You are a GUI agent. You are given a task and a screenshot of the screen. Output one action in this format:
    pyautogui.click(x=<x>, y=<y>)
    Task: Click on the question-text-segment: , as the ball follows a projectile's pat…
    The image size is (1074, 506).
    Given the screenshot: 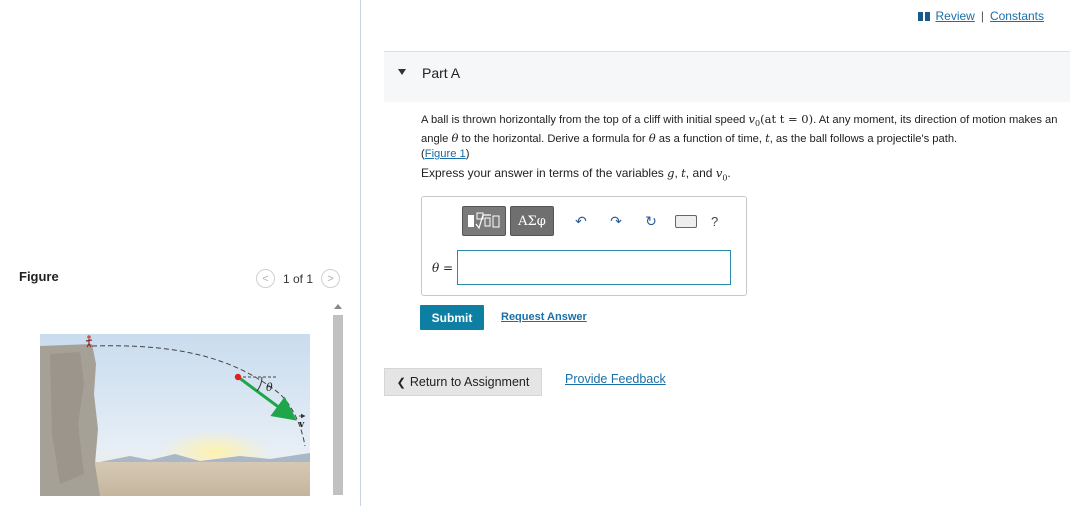 What is the action you would take?
    pyautogui.click(x=863, y=139)
    